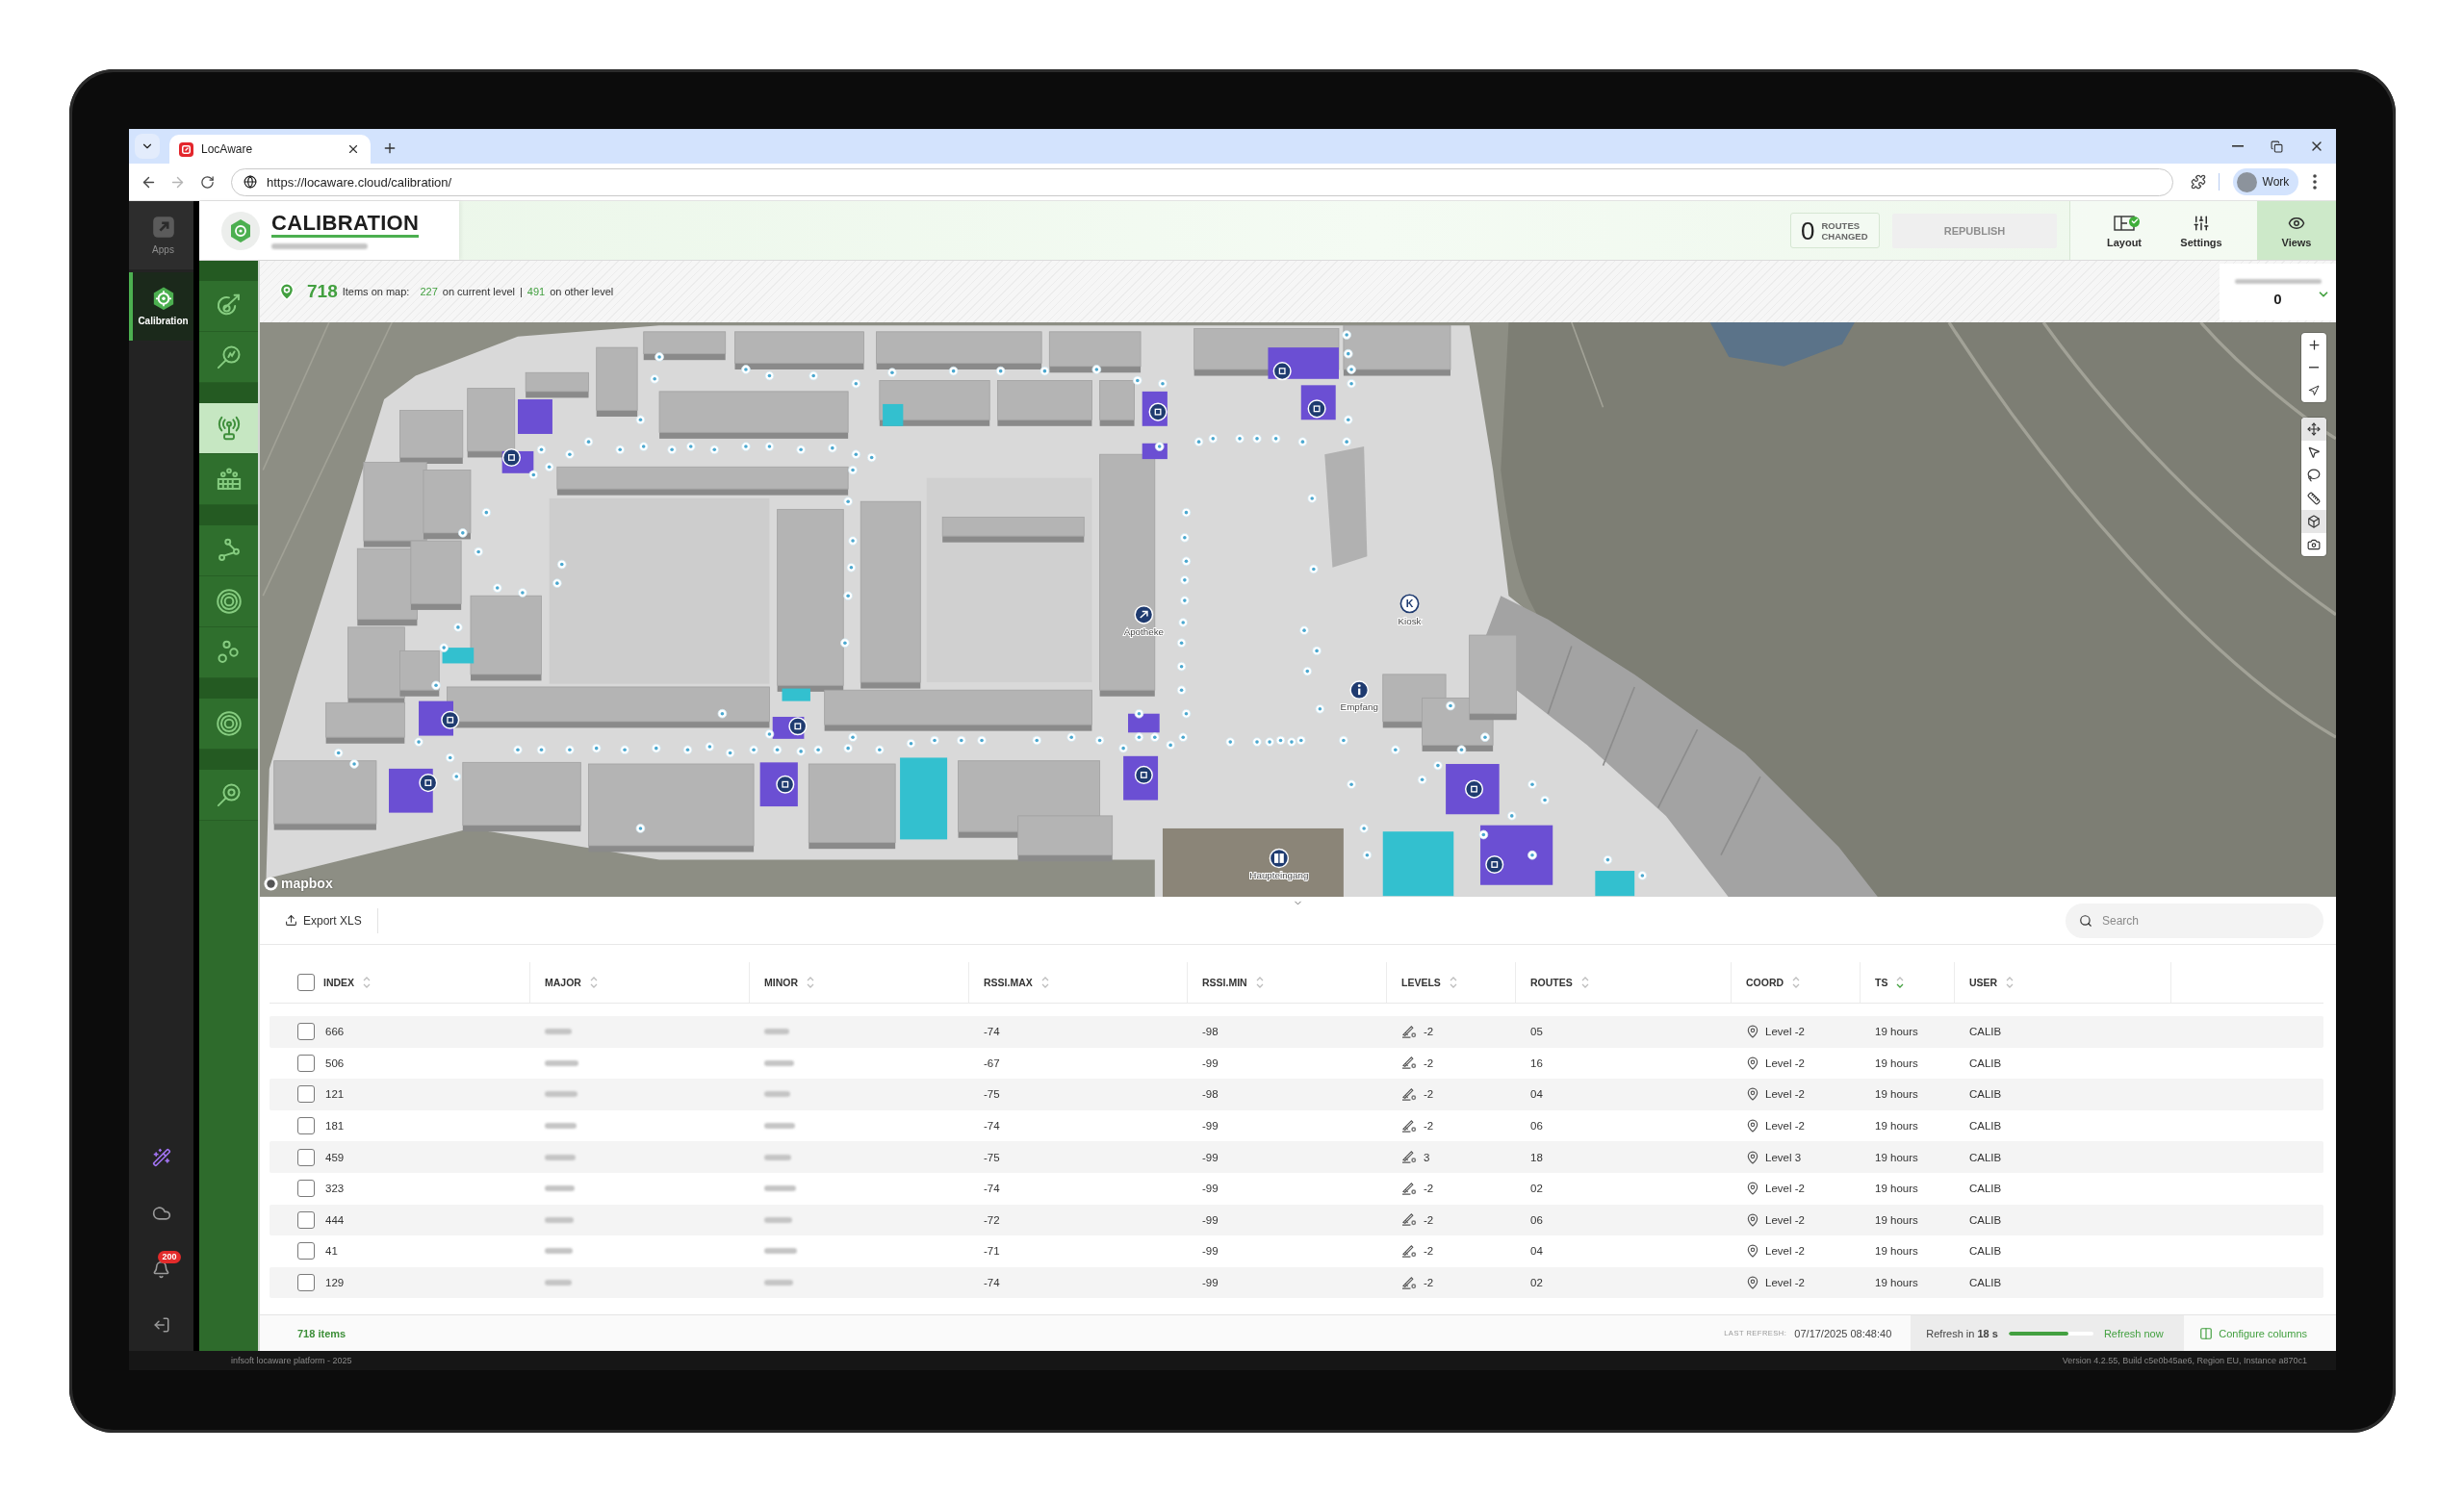 The image size is (2464, 1502). What do you see at coordinates (2194, 921) in the screenshot?
I see `search-field: Search` at bounding box center [2194, 921].